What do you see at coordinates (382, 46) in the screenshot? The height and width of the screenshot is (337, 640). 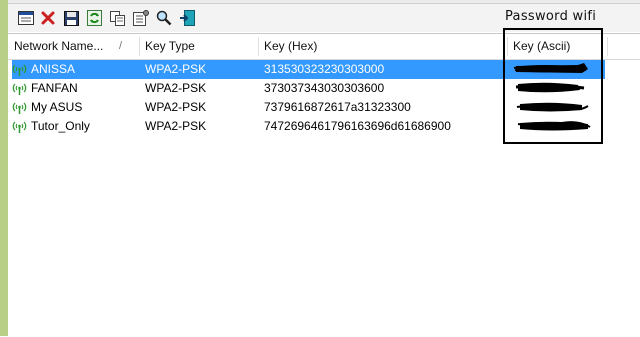 I see `column-header-key-hex: Key (Hex)` at bounding box center [382, 46].